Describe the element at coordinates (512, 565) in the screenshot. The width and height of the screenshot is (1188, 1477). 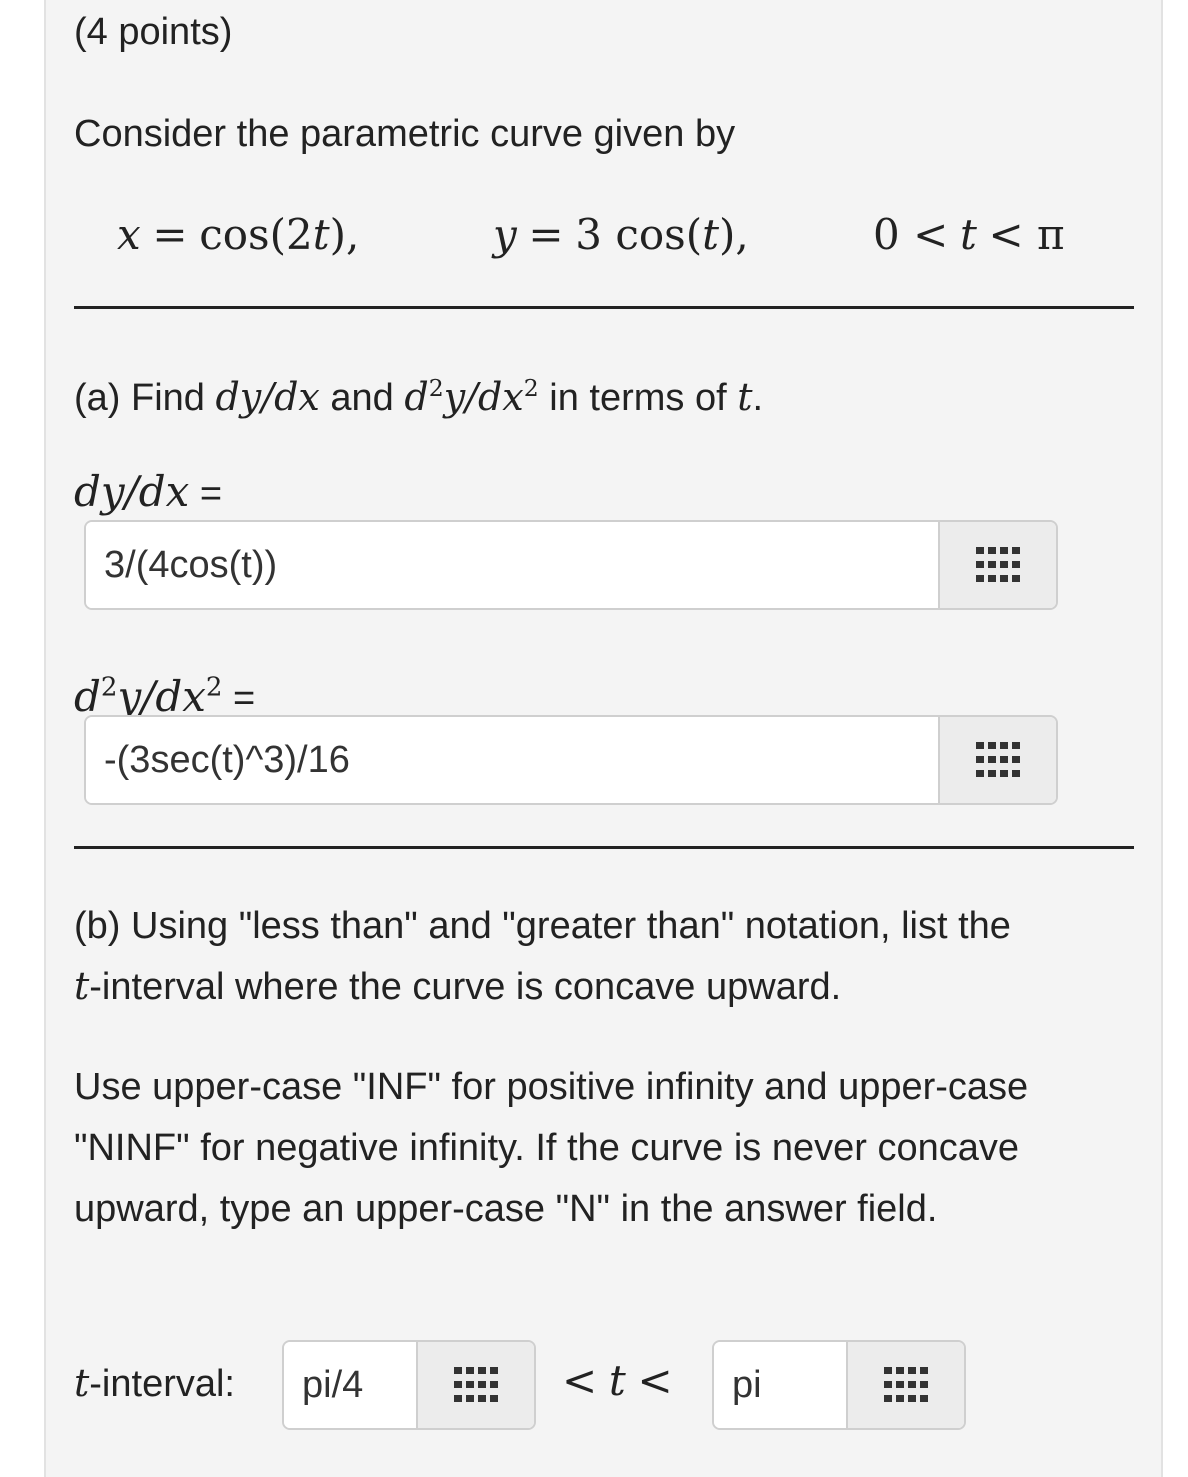
I see `dydx-answer-input` at that location.